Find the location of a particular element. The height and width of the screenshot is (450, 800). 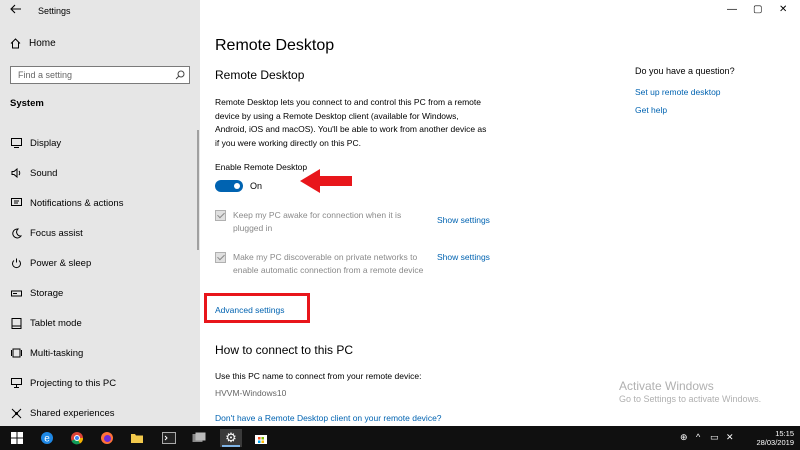

windows-logo-icon is located at coordinates (17, 438).